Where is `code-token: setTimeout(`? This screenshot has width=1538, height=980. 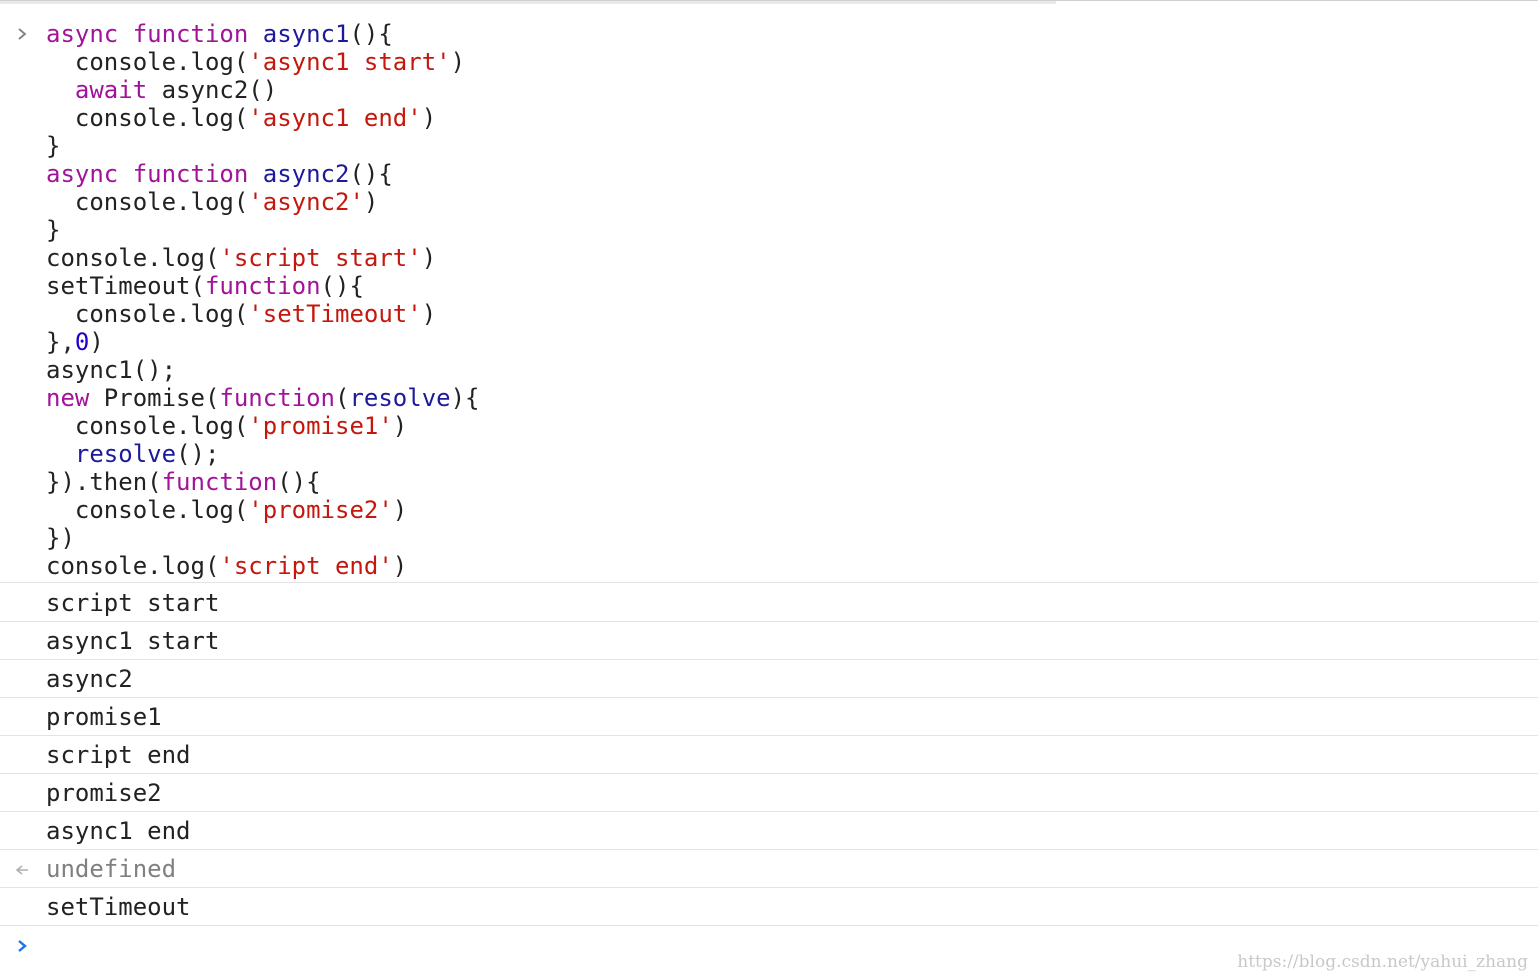 code-token: setTimeout( is located at coordinates (125, 286).